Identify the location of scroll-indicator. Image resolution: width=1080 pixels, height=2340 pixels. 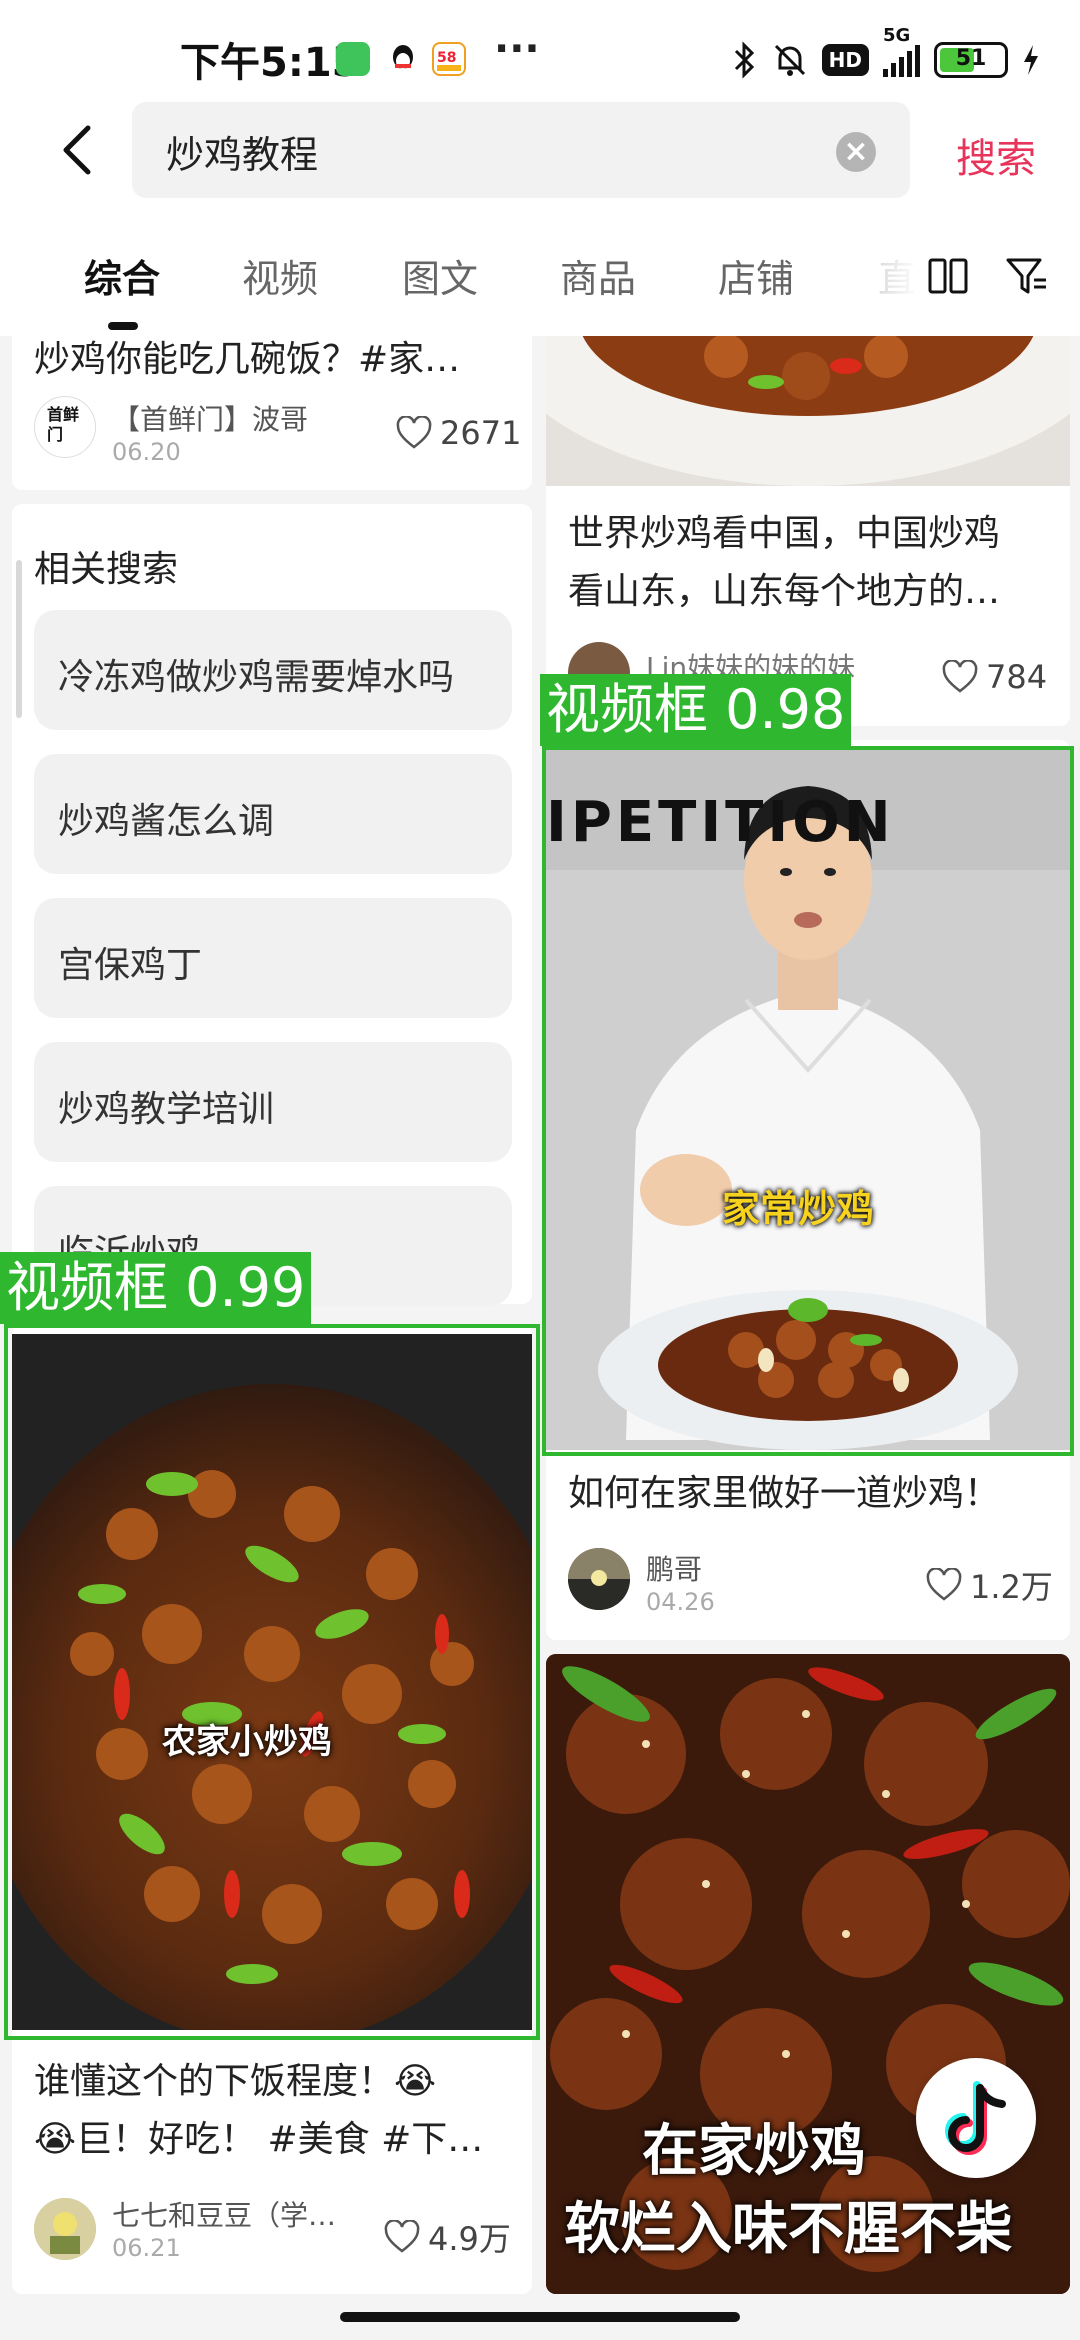
(19, 639).